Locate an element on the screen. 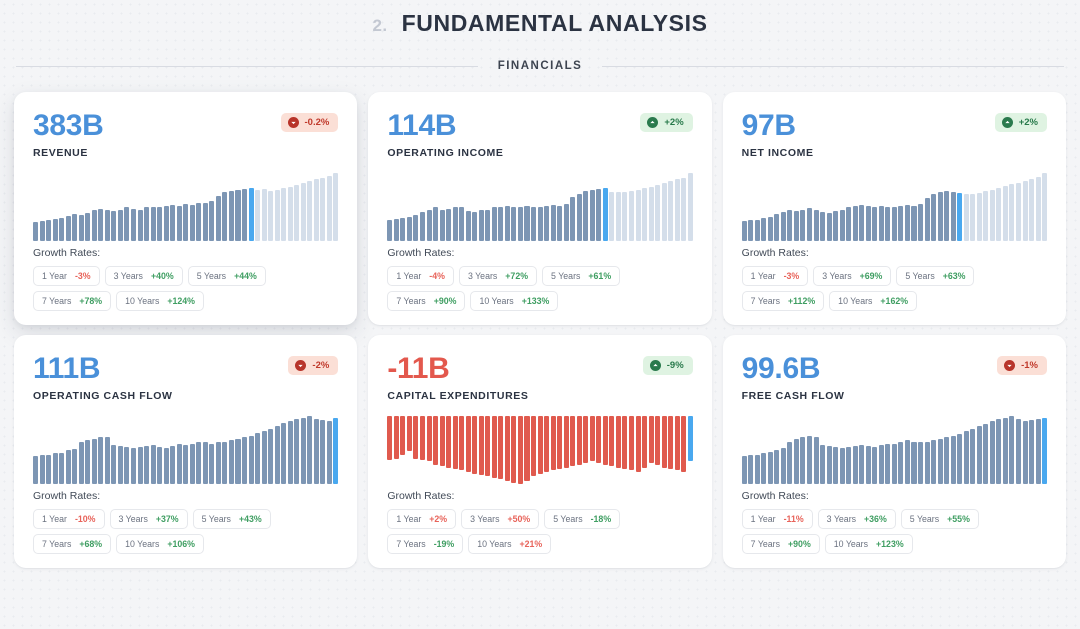  growth-rate-pill: 3 Years +50% is located at coordinates (500, 519).